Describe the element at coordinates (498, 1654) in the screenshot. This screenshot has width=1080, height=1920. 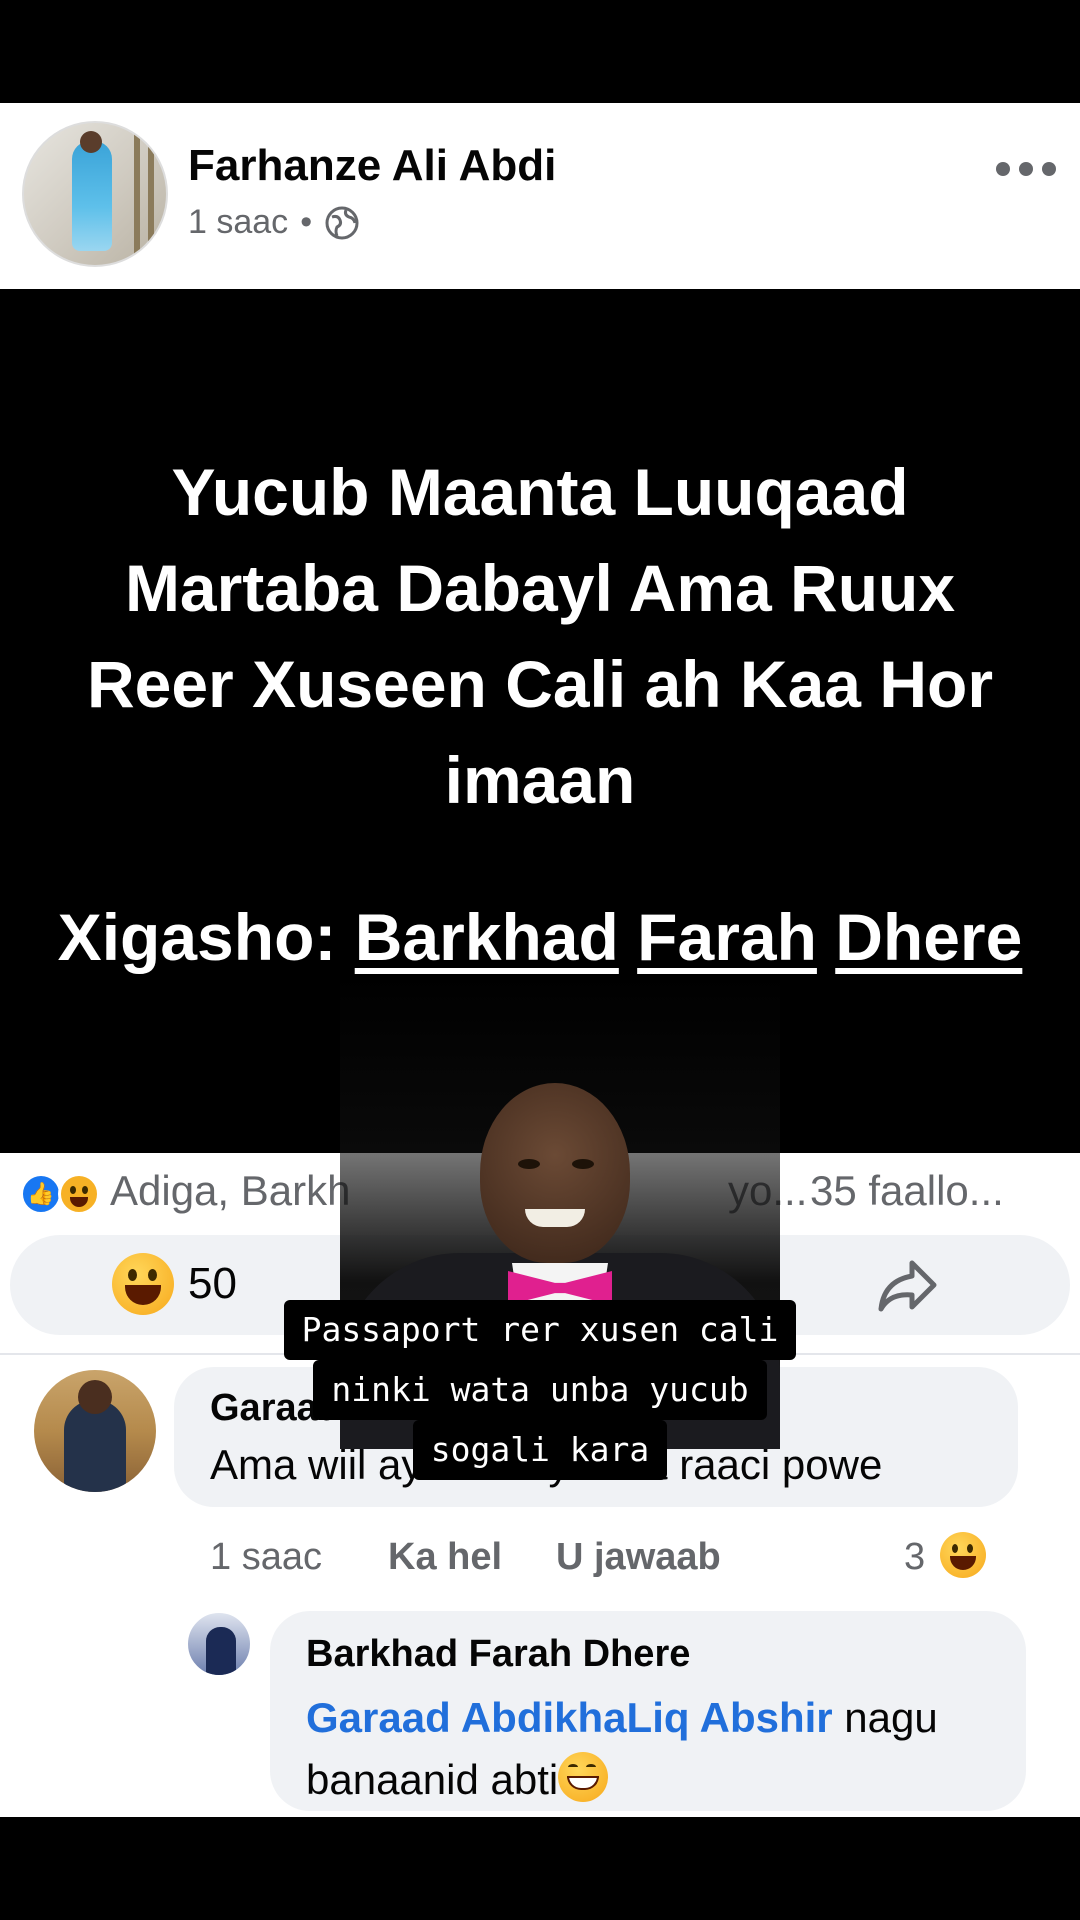
I see `reply-author: Barkhad Farah Dhere` at that location.